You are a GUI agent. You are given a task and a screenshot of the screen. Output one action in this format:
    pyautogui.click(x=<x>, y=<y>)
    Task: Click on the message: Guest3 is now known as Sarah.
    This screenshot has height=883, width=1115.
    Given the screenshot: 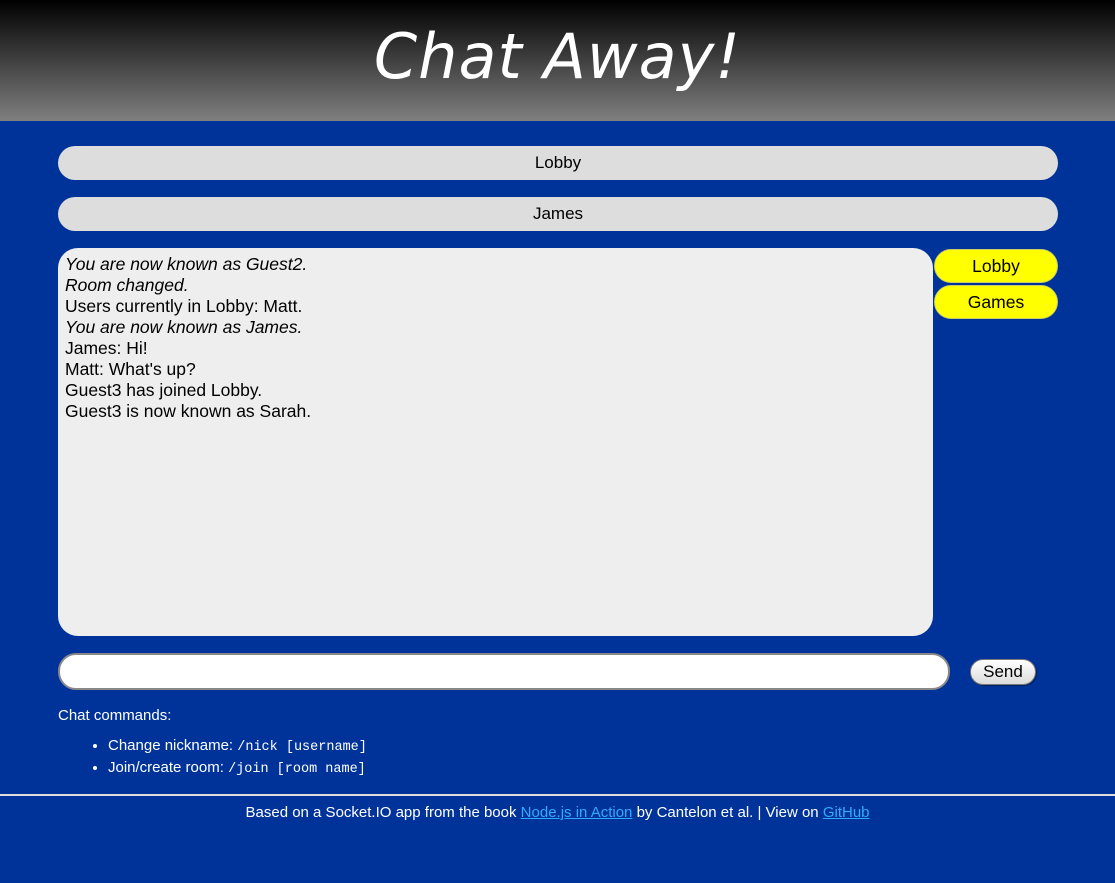 What is the action you would take?
    pyautogui.click(x=188, y=411)
    